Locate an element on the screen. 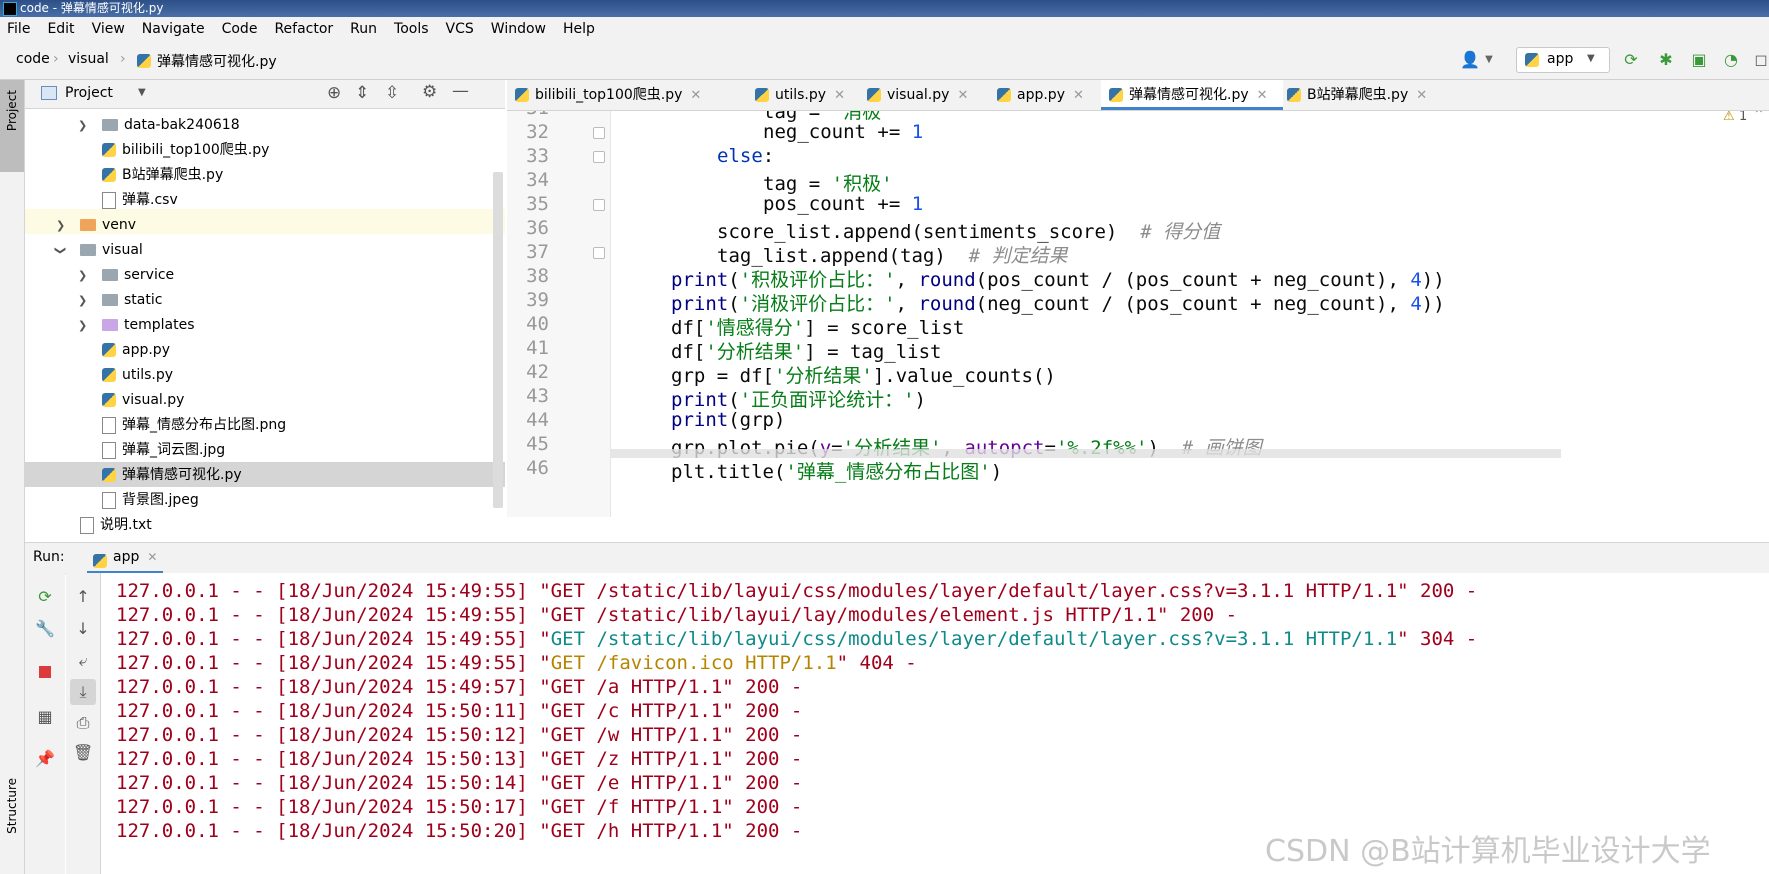 The width and height of the screenshot is (1769, 874). tree-item-readme: 说明.txt is located at coordinates (116, 525).